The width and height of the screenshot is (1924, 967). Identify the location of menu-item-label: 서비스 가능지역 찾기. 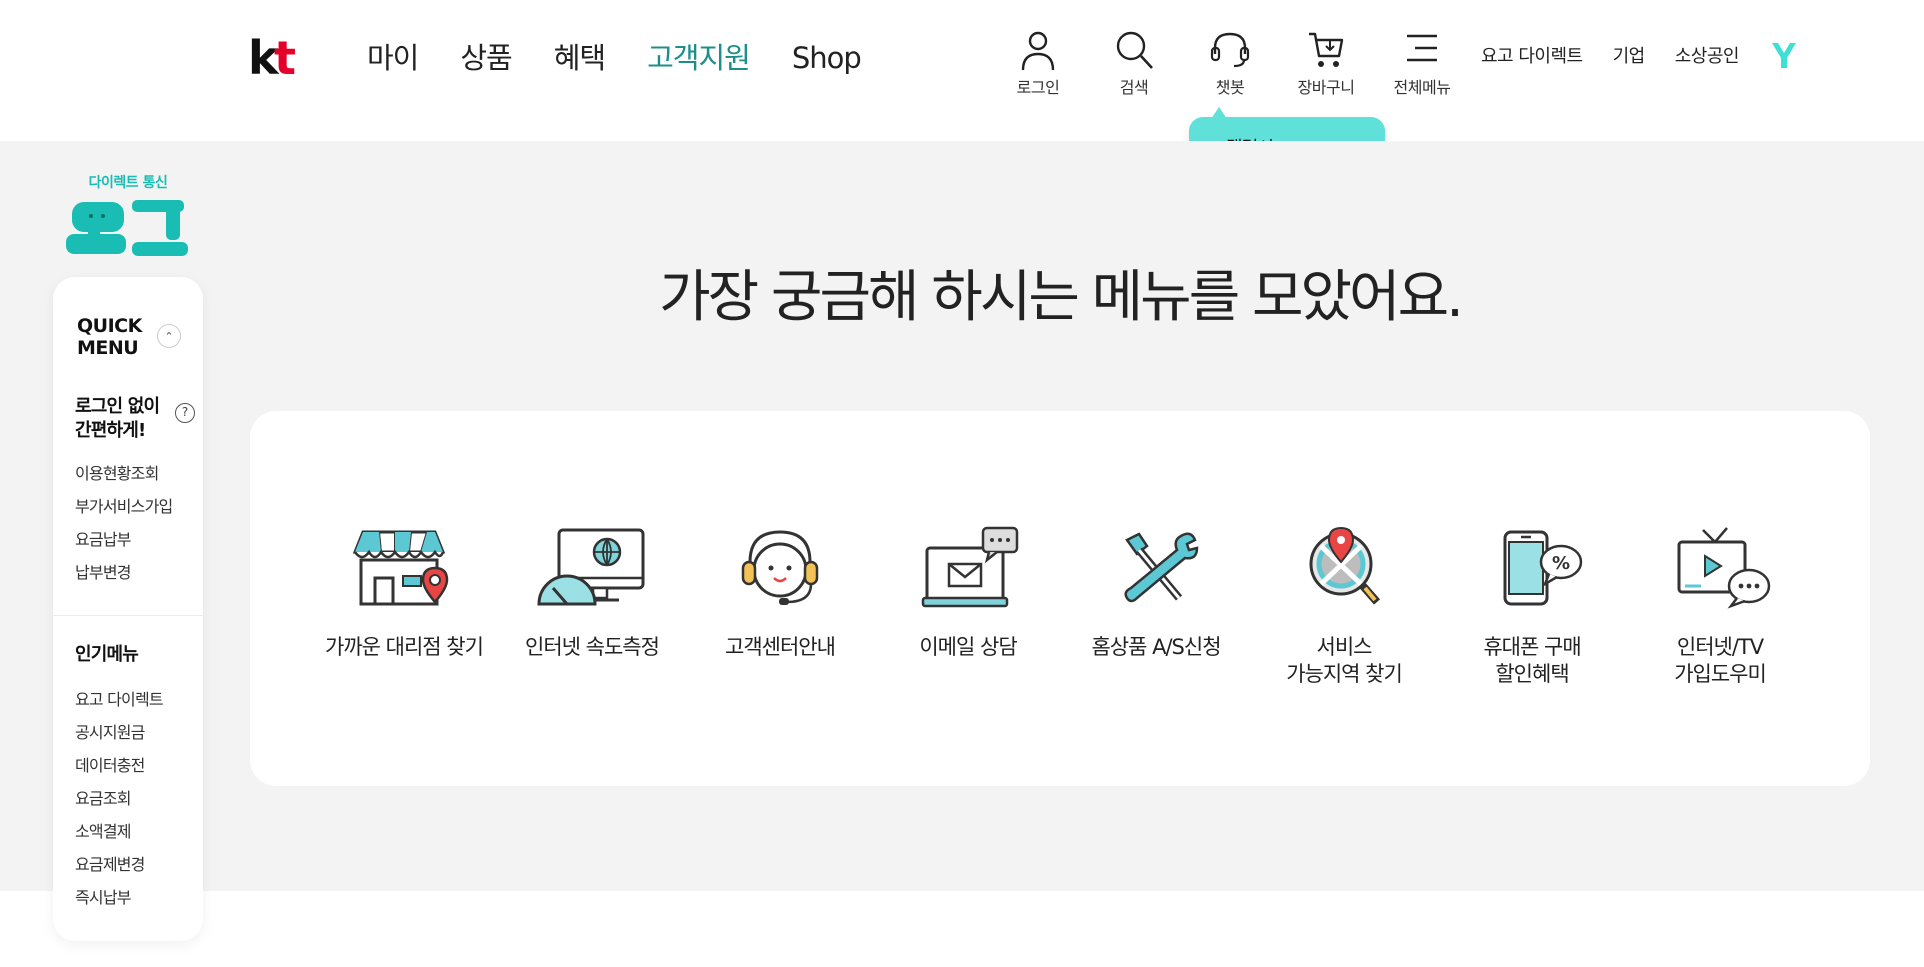
(1344, 660).